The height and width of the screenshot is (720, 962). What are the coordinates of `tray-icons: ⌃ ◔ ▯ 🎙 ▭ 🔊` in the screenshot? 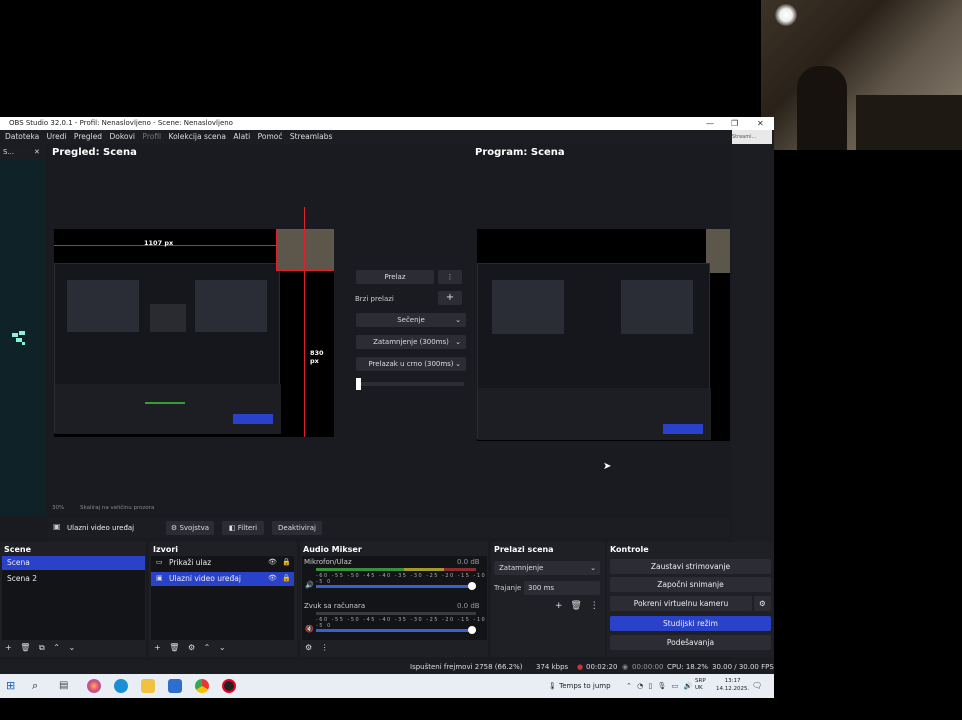 It's located at (659, 686).